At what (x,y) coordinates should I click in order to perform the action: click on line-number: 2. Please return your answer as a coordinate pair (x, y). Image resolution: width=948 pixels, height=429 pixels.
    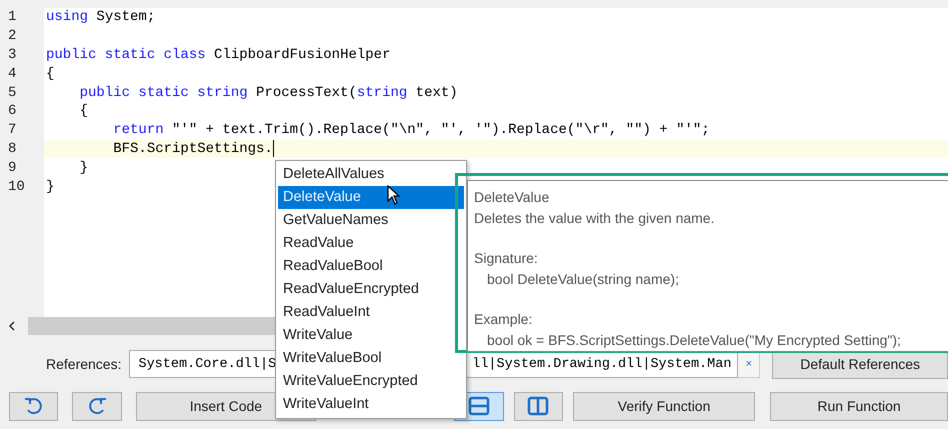
    Looking at the image, I should click on (22, 36).